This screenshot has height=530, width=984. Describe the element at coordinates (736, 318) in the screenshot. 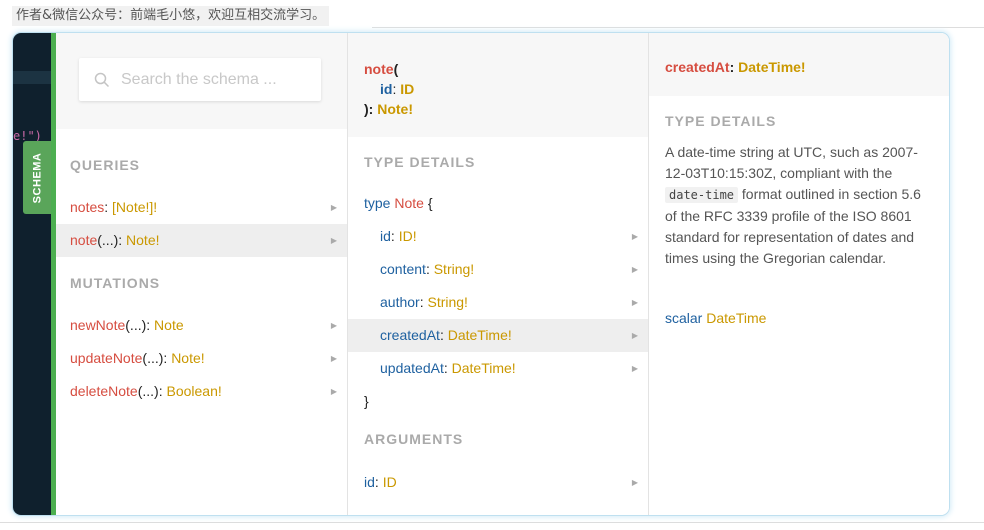

I see `scalar-type: DateTime` at that location.